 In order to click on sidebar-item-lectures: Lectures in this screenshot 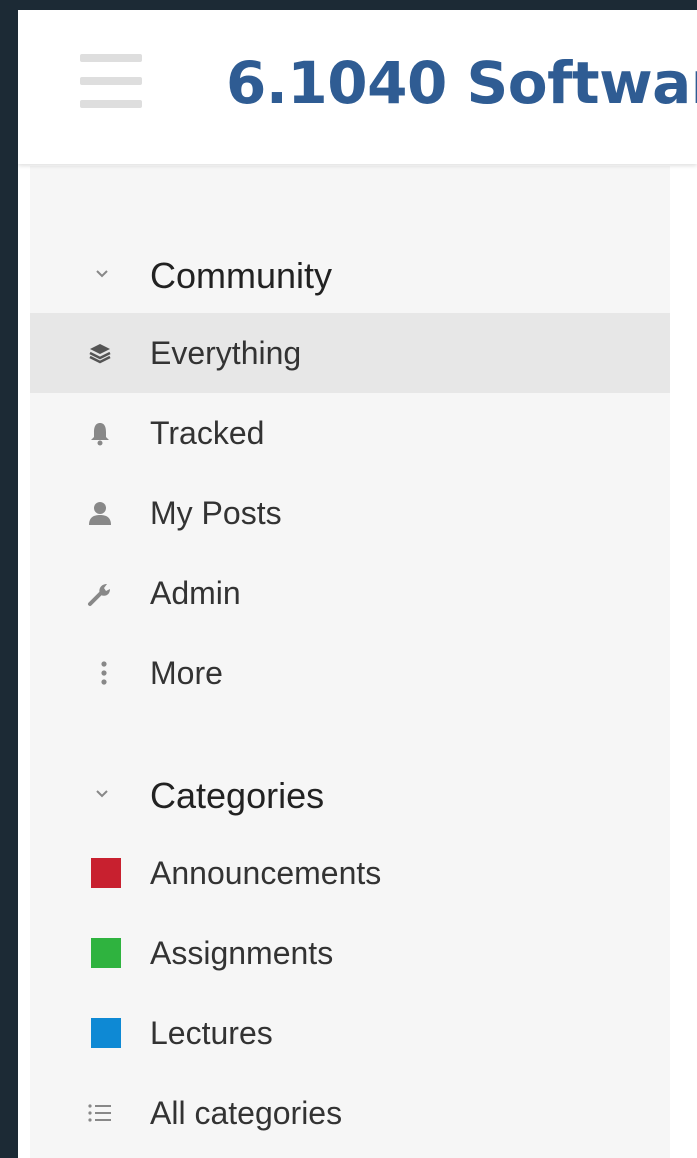, I will do `click(350, 1033)`.